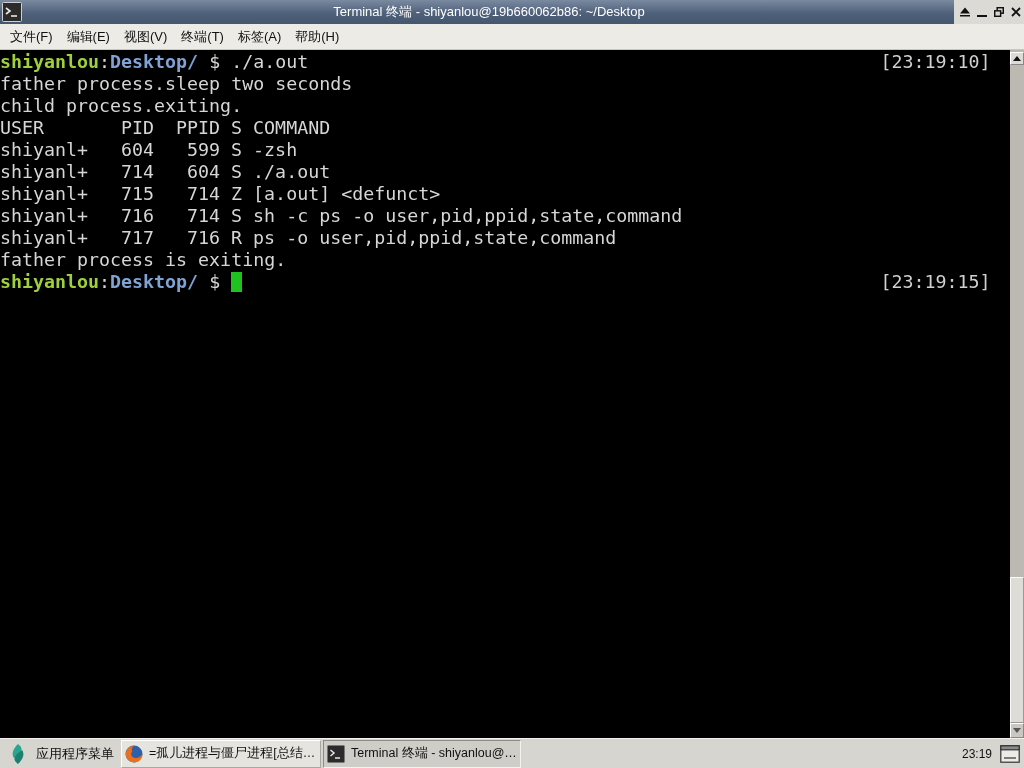 This screenshot has height=768, width=1024. Describe the element at coordinates (1010, 753) in the screenshot. I see `window-icon` at that location.